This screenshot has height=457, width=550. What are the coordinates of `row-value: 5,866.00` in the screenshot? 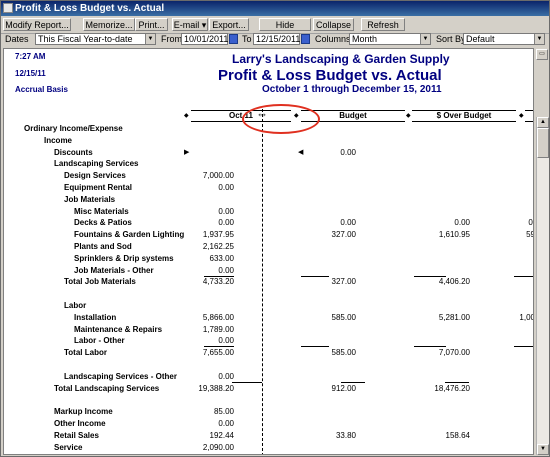 It's located at (218, 317).